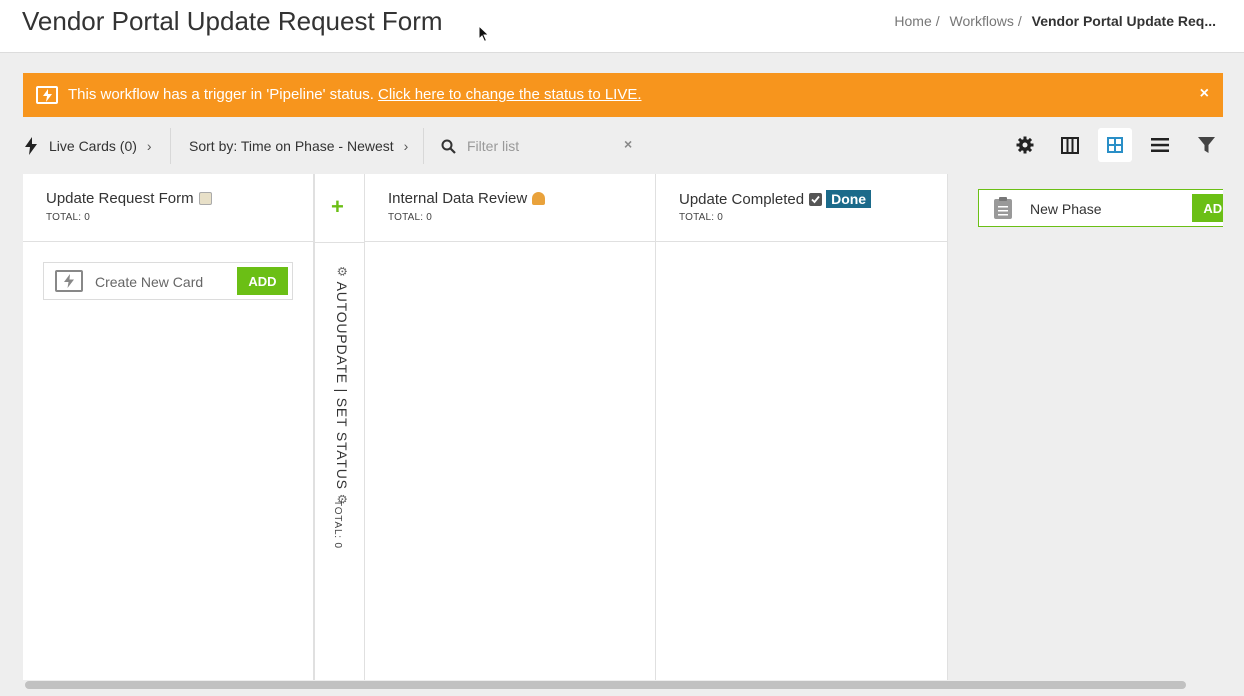 The width and height of the screenshot is (1244, 696). I want to click on automation-label-text: AUTOUPDATE | SET STATUS, so click(342, 385).